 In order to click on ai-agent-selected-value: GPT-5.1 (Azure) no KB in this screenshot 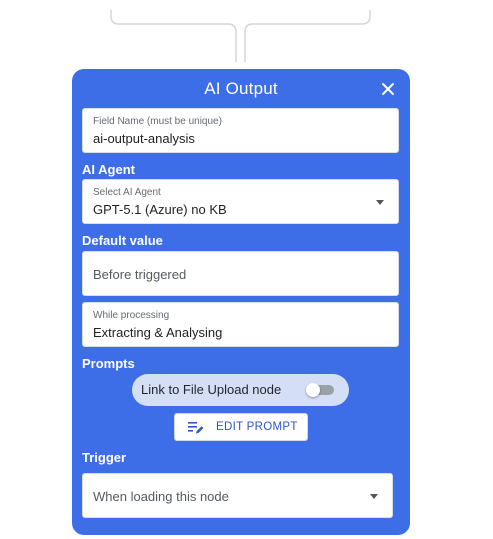, I will do `click(160, 209)`.